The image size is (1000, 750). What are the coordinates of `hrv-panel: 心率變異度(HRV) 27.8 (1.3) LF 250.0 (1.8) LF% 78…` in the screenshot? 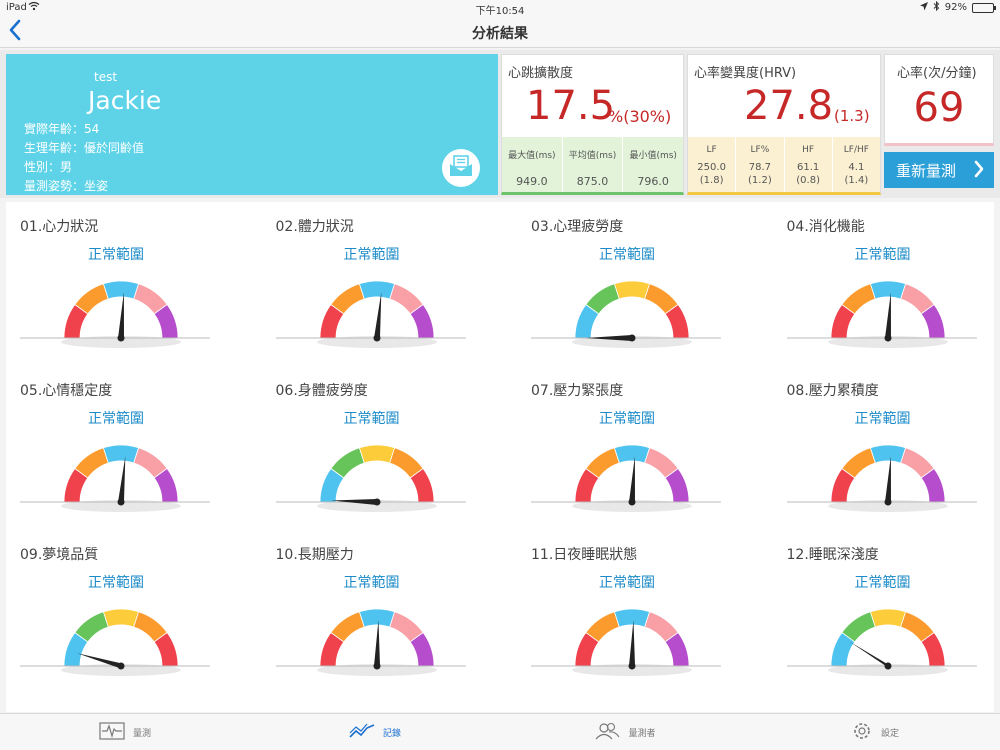 It's located at (784, 124).